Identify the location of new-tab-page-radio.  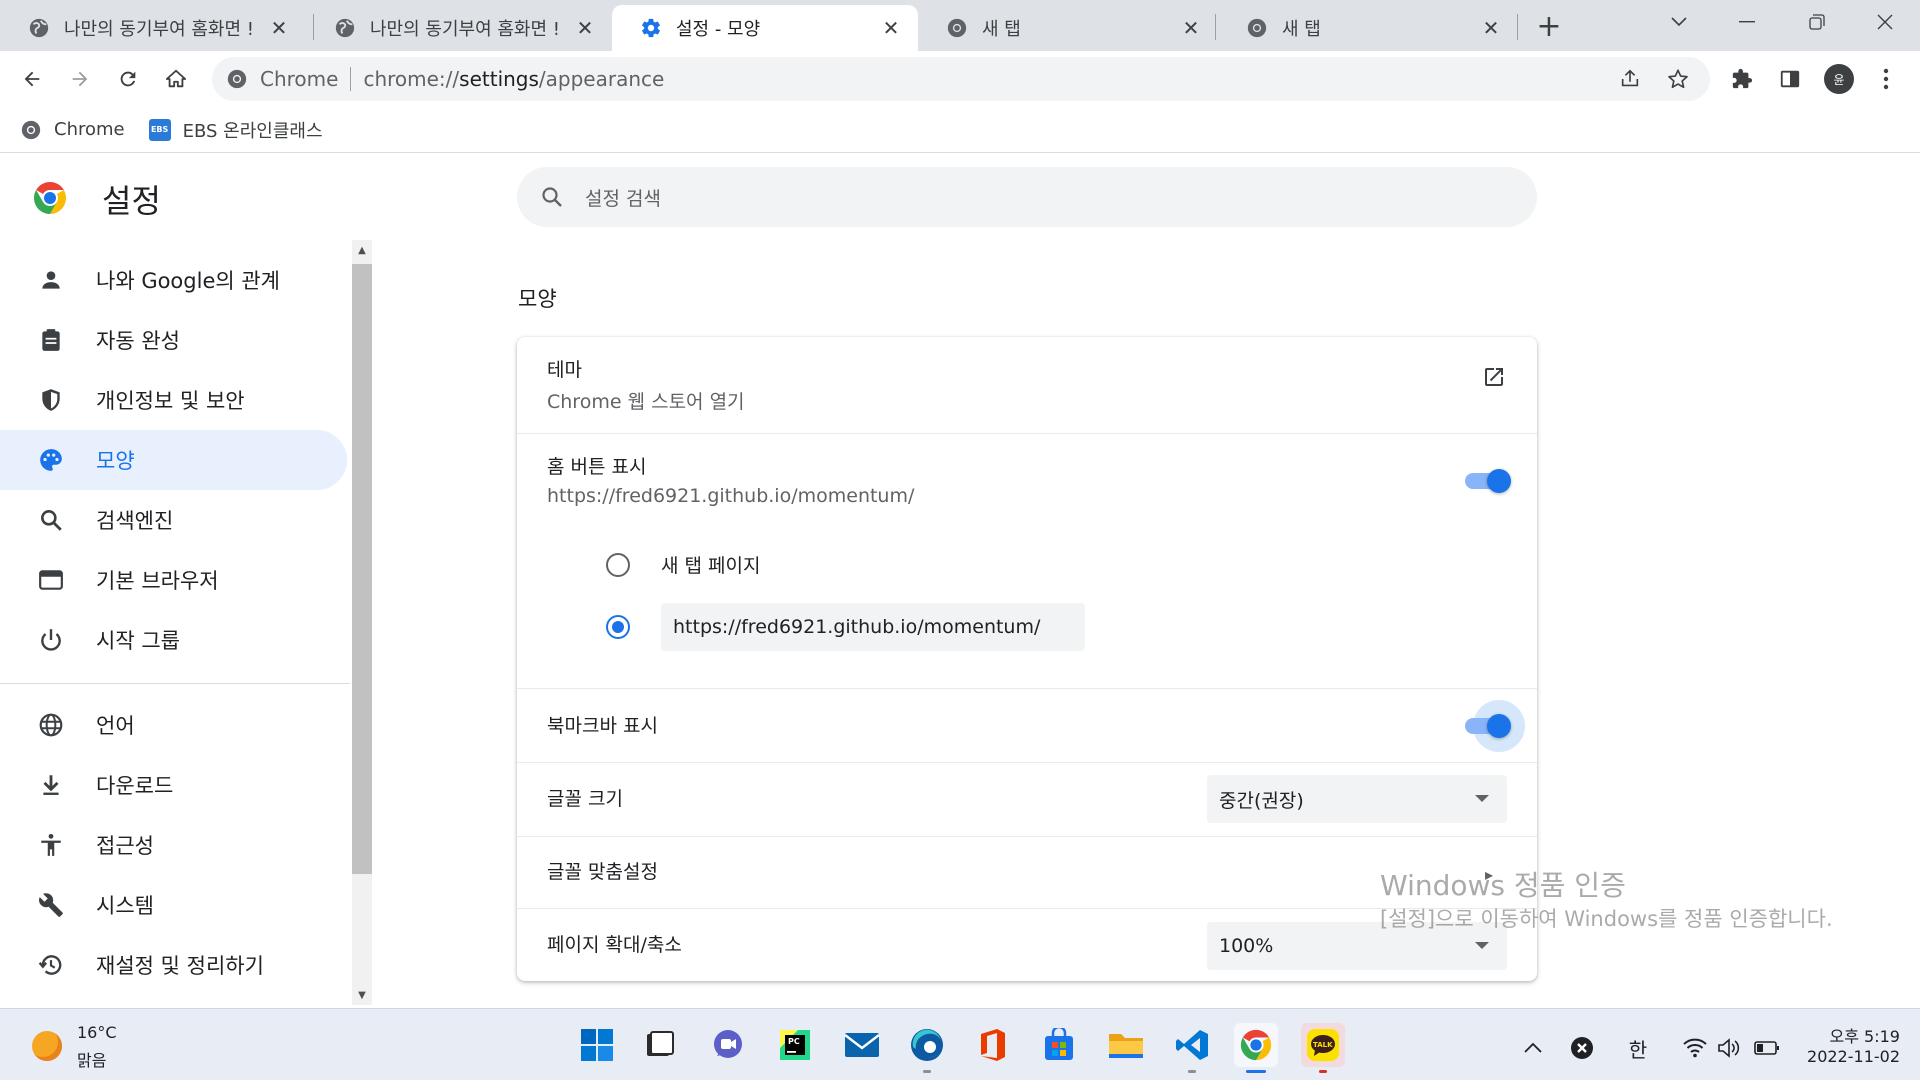
(618, 565).